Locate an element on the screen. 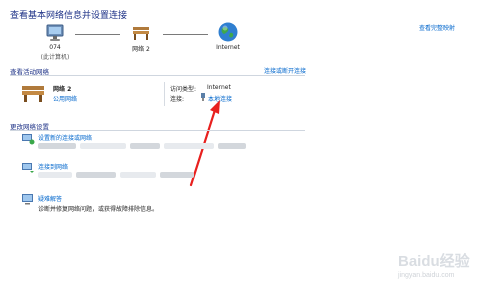  active-networks-separator is located at coordinates (157, 75).